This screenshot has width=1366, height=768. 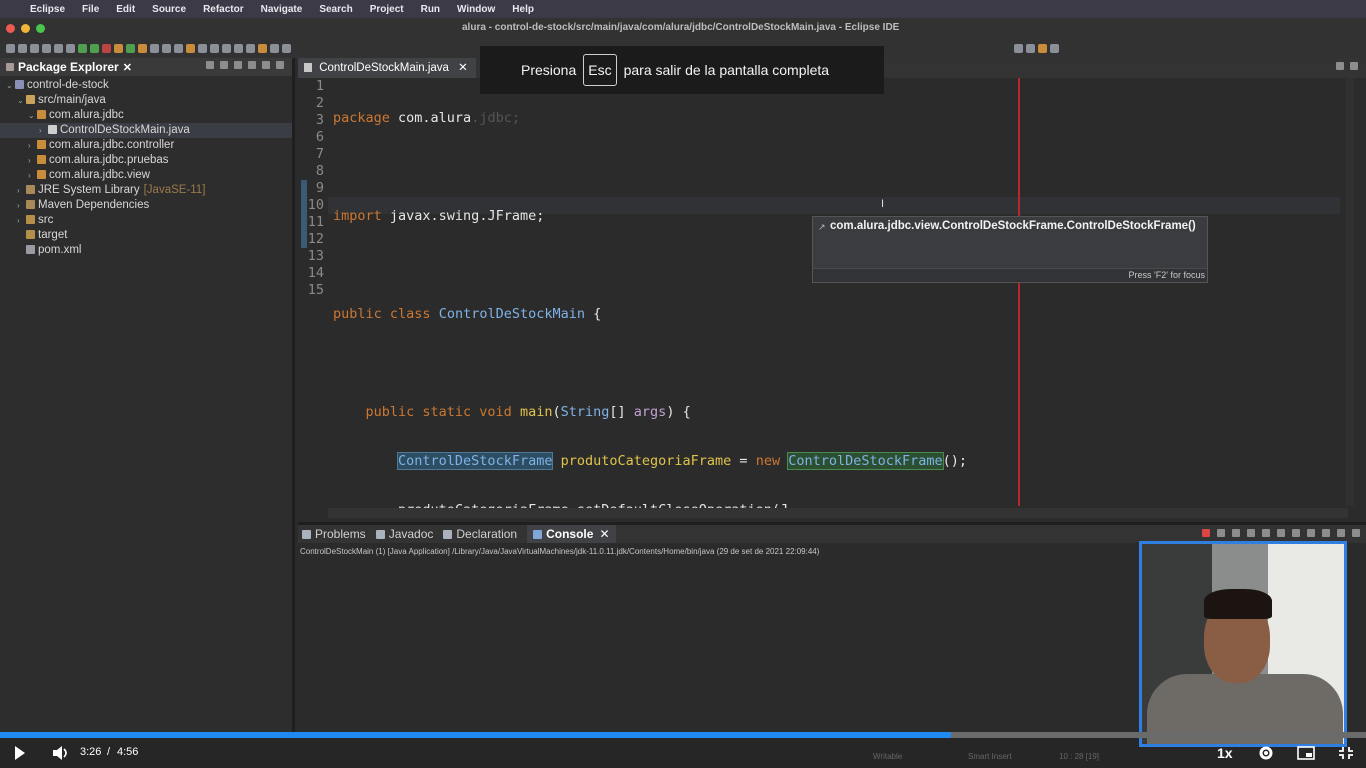 What do you see at coordinates (1221, 533) in the screenshot?
I see `remove-launch-icon` at bounding box center [1221, 533].